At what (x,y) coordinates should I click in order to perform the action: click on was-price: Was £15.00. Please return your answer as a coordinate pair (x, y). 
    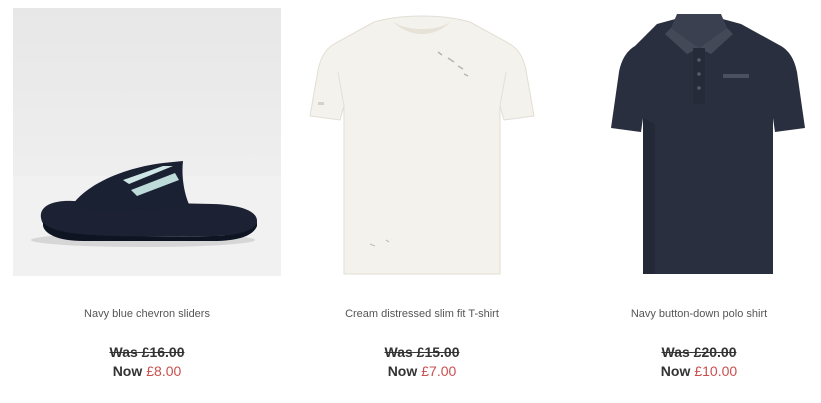
    Looking at the image, I should click on (422, 352).